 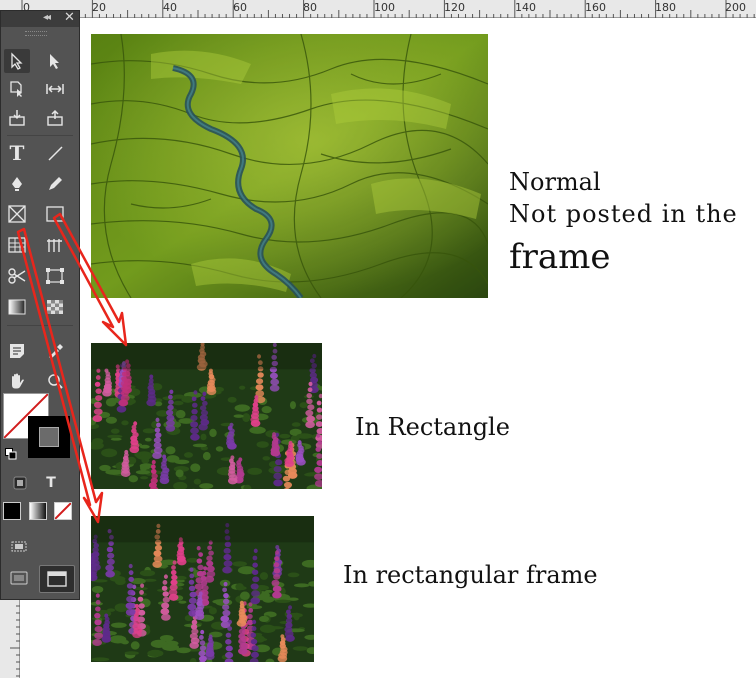 What do you see at coordinates (55, 118) in the screenshot?
I see `content-placer-tool` at bounding box center [55, 118].